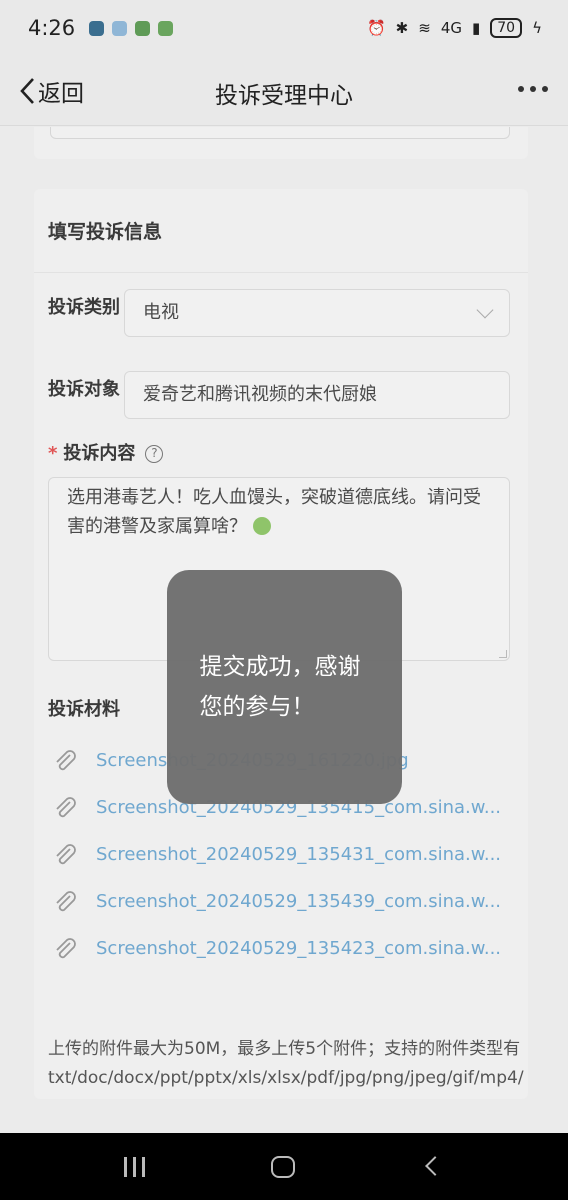 The width and height of the screenshot is (568, 1200). What do you see at coordinates (274, 512) in the screenshot?
I see `content-text: 选用港毒艺人！吃人血馒头，突破道德底线。请问受害的港警及家属算啥？` at bounding box center [274, 512].